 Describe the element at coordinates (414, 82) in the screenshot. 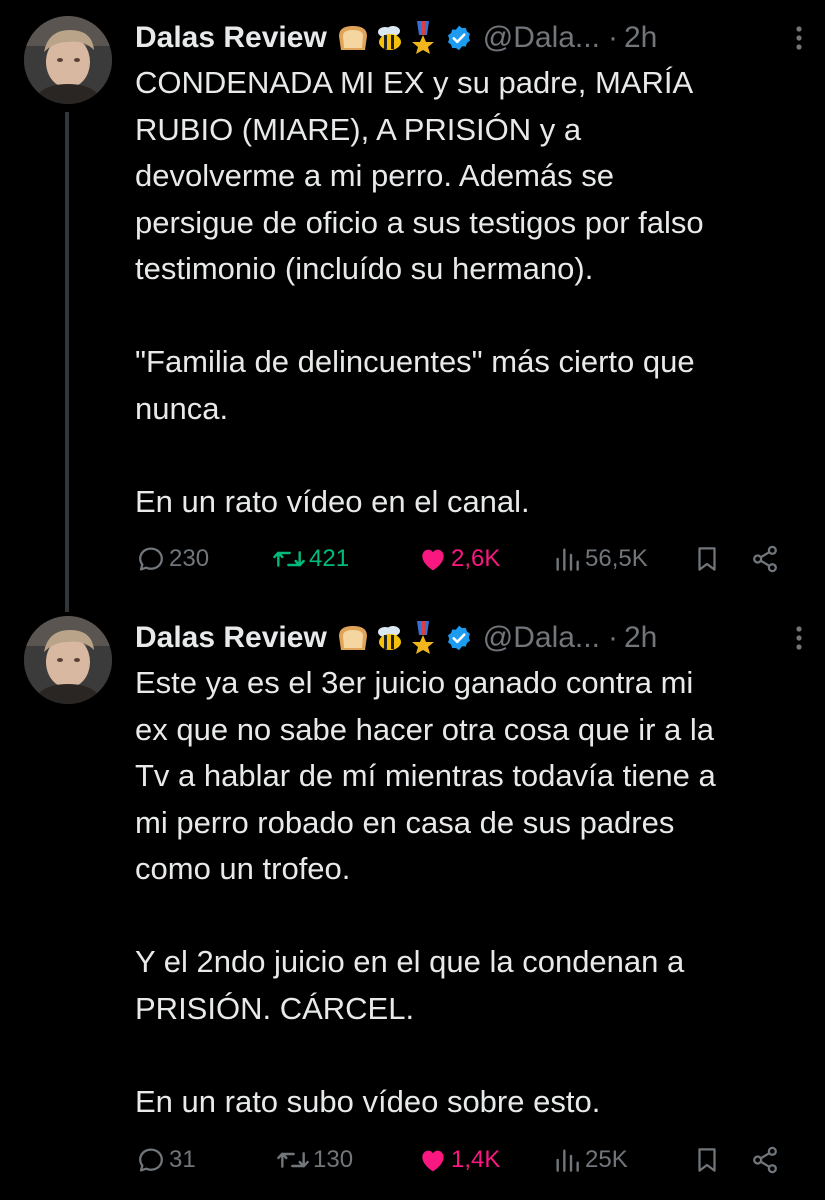

I see `text-line: CONDENADA MI EX y su padre, MARÍA` at that location.